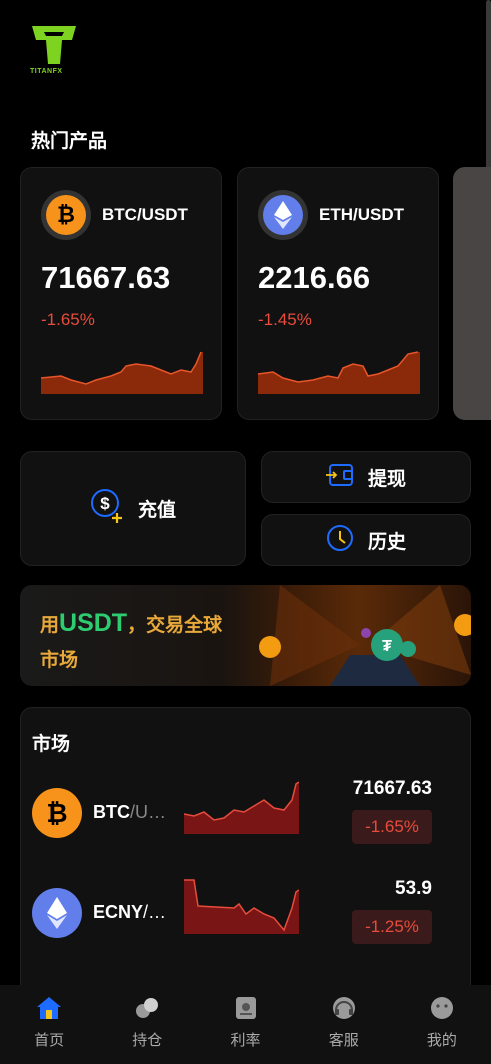 Image resolution: width=491 pixels, height=1064 pixels. What do you see at coordinates (392, 927) in the screenshot?
I see `market-change-badge: -1.25%` at bounding box center [392, 927].